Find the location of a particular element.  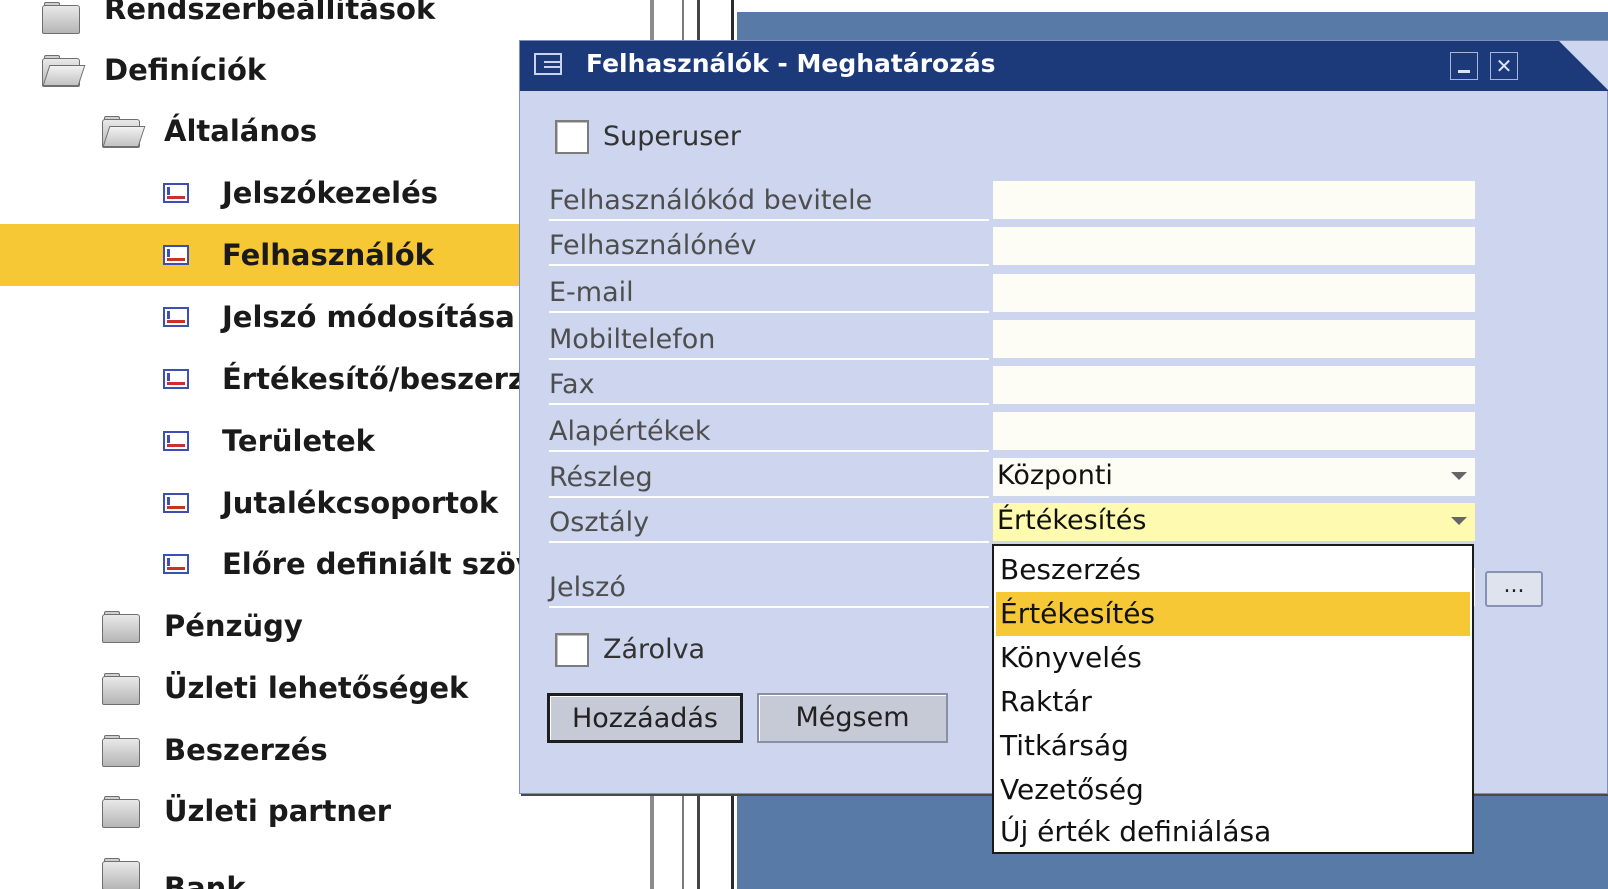

workspace-top-edge is located at coordinates (1172, 6).